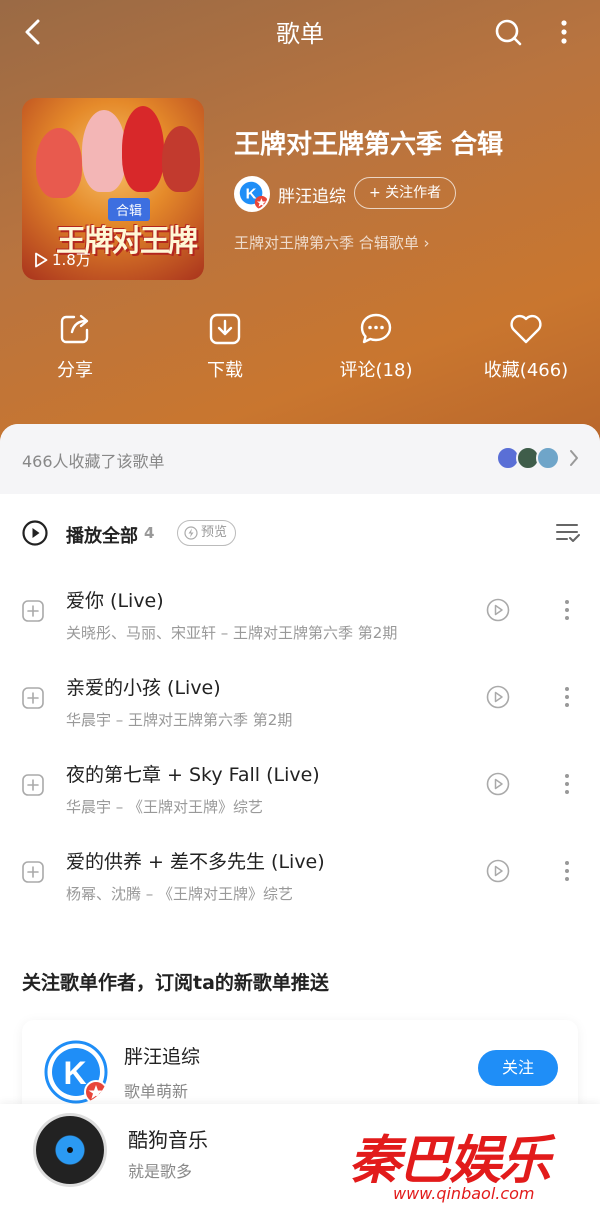 The height and width of the screenshot is (1206, 600). Describe the element at coordinates (525, 347) in the screenshot. I see `favorite-button: 收藏(466)` at that location.